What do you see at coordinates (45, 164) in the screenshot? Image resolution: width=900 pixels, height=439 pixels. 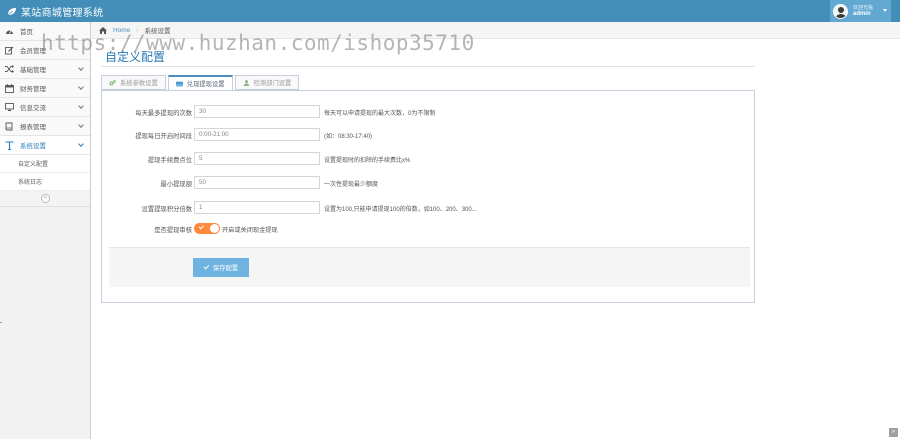 I see `sidebar-subitem-custom-config: 自定义配置` at bounding box center [45, 164].